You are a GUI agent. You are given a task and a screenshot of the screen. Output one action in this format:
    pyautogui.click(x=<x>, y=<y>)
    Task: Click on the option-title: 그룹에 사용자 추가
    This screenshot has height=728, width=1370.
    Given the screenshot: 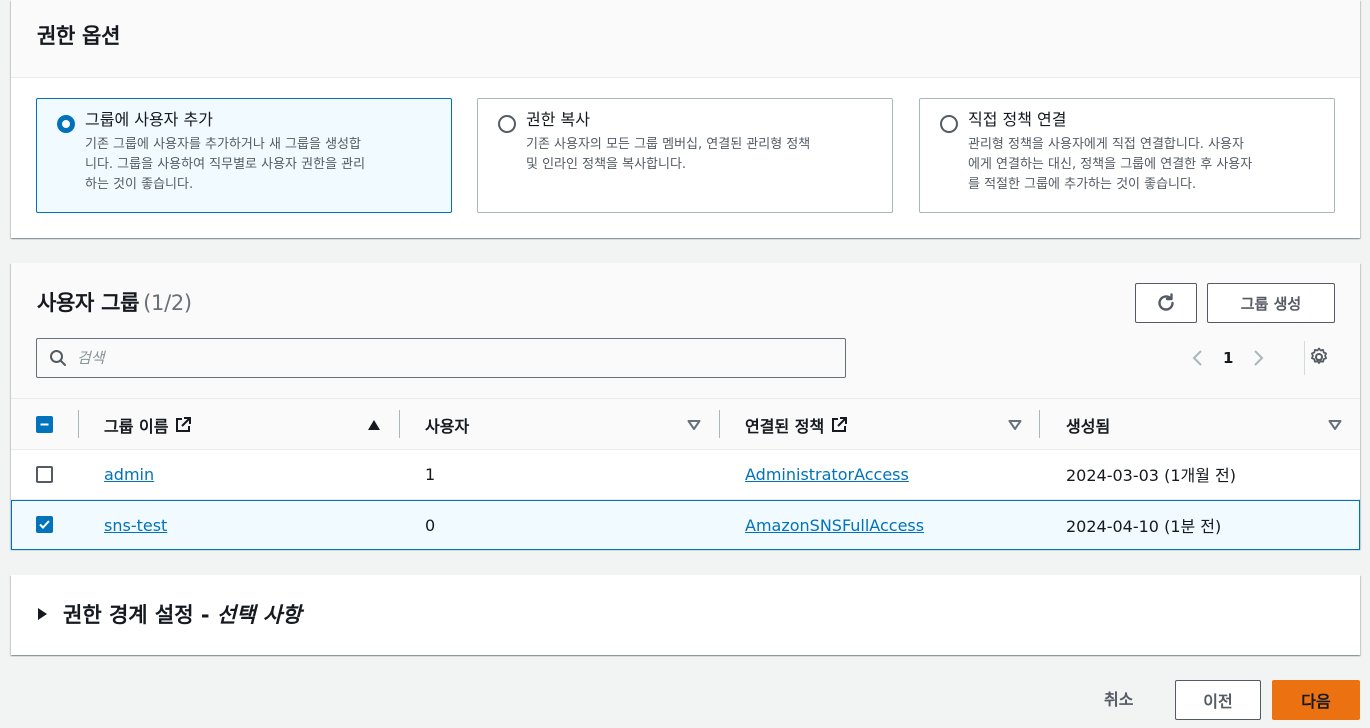 What is the action you would take?
    pyautogui.click(x=149, y=119)
    